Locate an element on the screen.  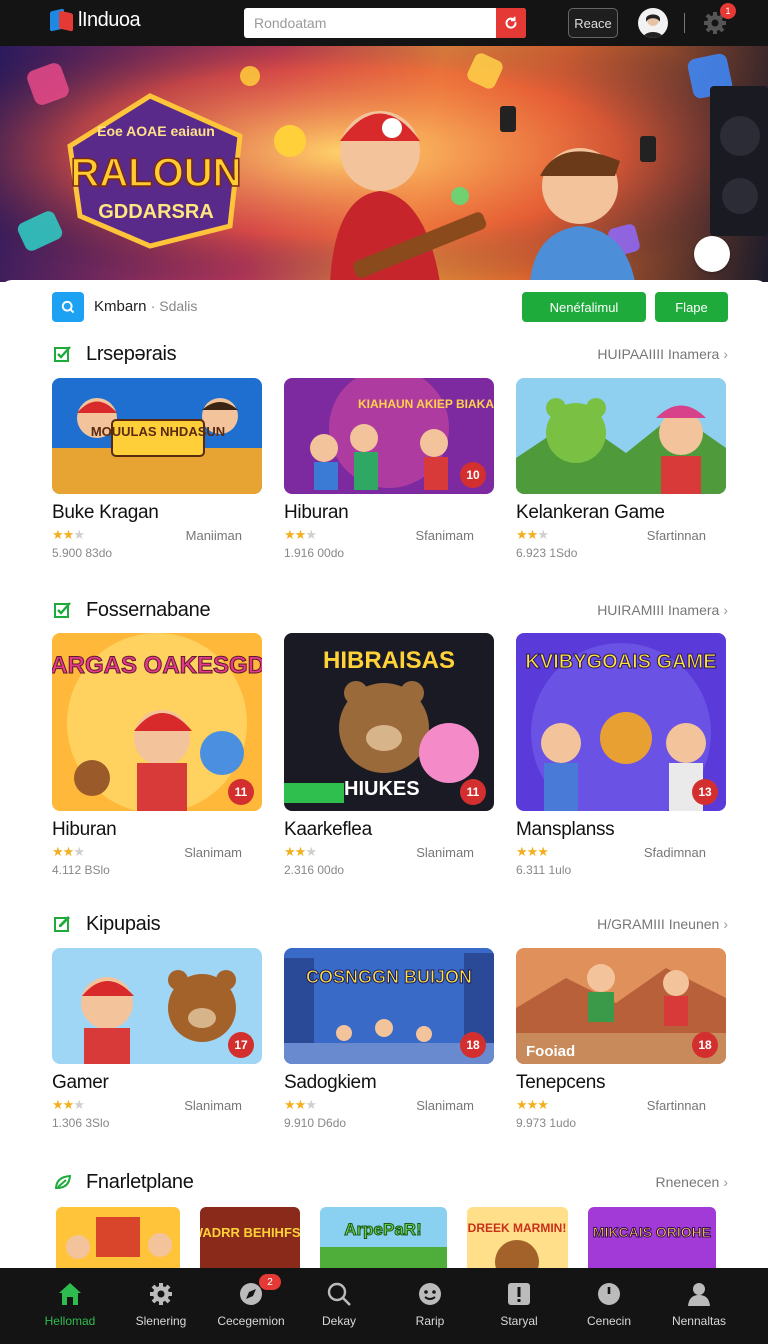
nav-label: Nennaltas is located at coordinates (699, 1321).